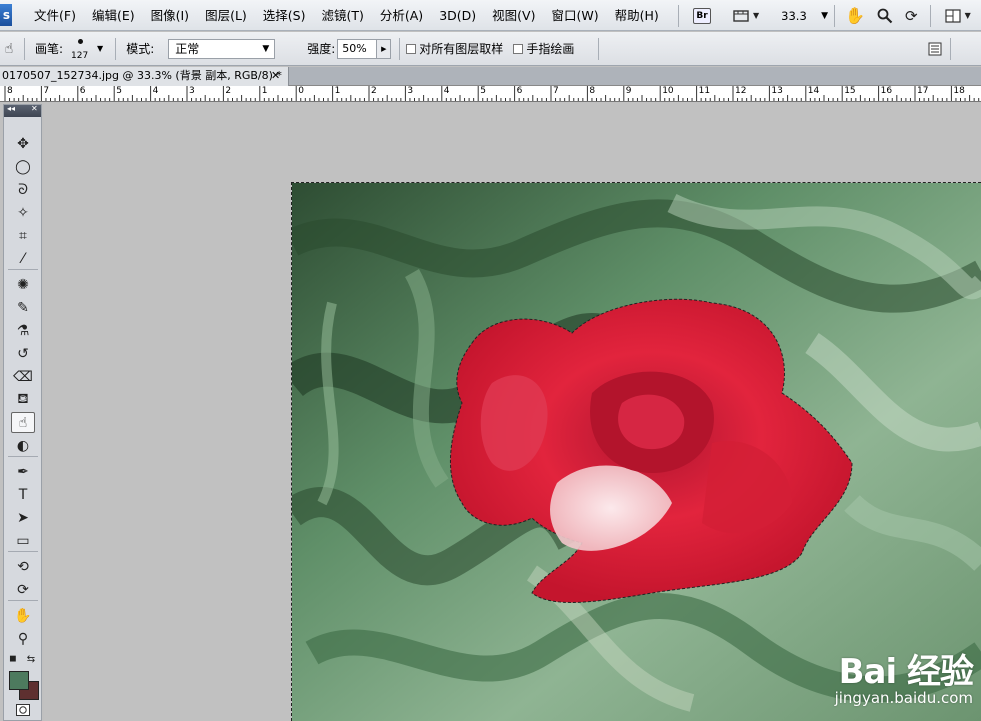  I want to click on spot-healing-tool: ✺, so click(23, 284).